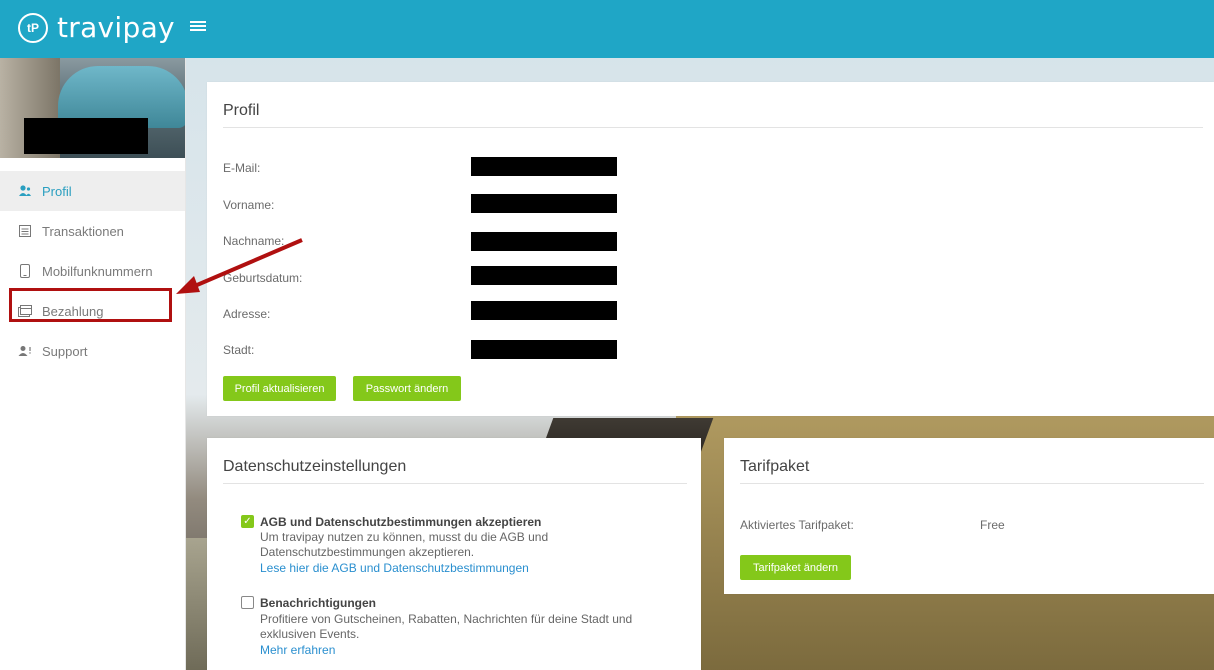  What do you see at coordinates (544, 203) in the screenshot?
I see `vorname-value-redacted` at bounding box center [544, 203].